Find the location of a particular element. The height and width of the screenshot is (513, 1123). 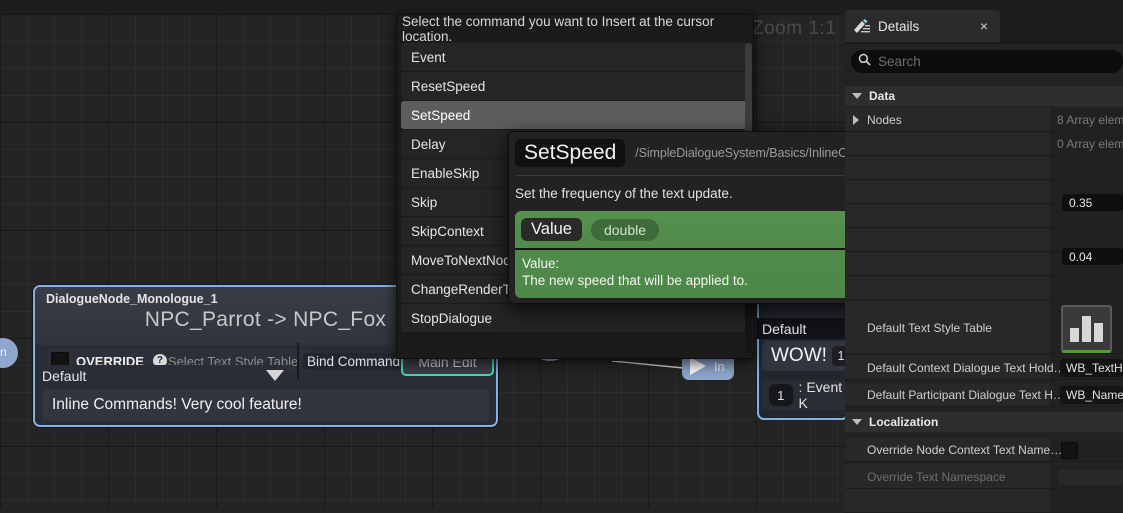

tab-details: Details × is located at coordinates (922, 26).